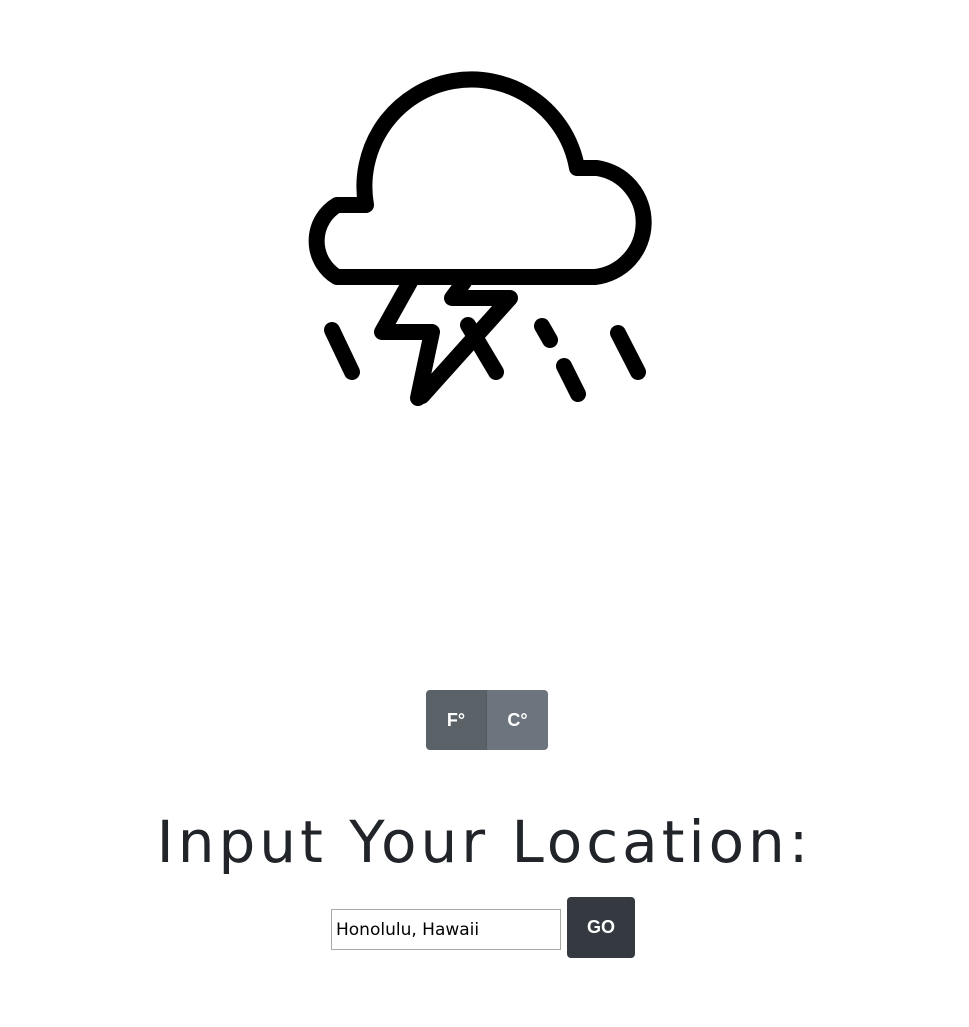 The height and width of the screenshot is (1027, 969). What do you see at coordinates (517, 720) in the screenshot?
I see `celsius-button: C°` at bounding box center [517, 720].